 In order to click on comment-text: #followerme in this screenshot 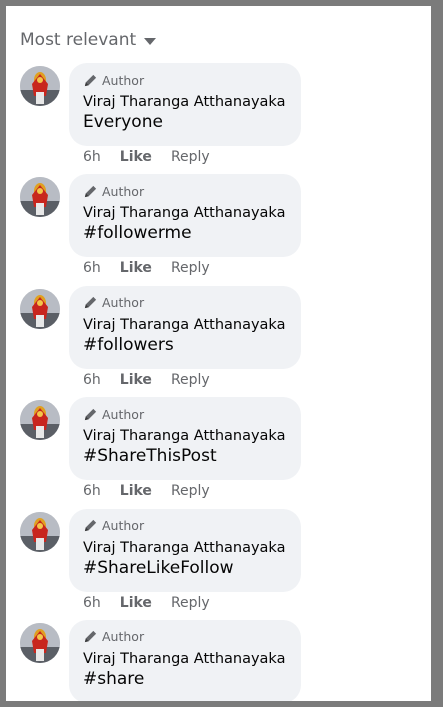, I will do `click(137, 233)`.